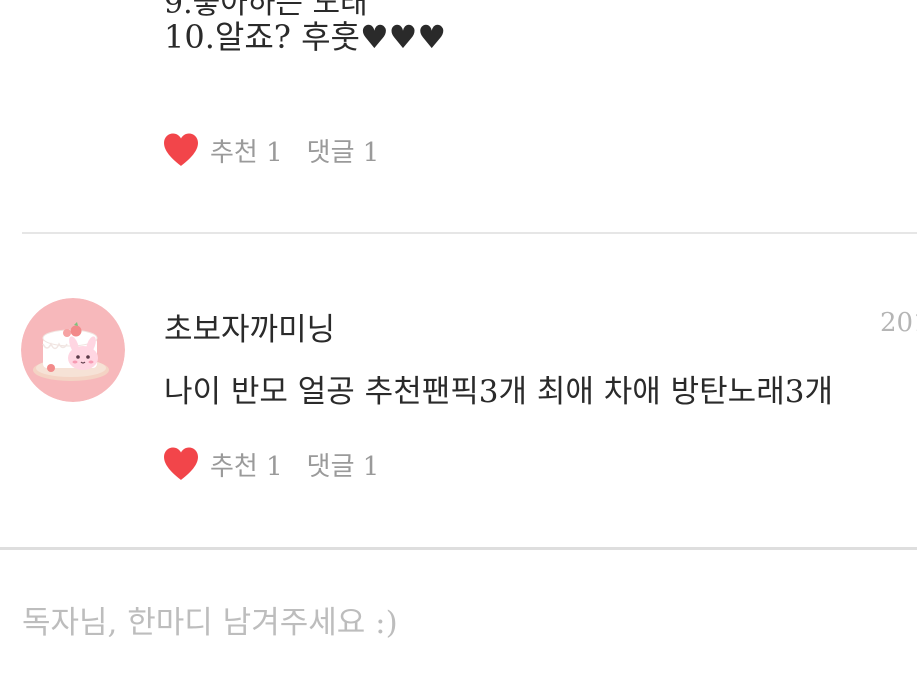 The height and width of the screenshot is (687, 917). Describe the element at coordinates (498, 392) in the screenshot. I see `comment-text: 나이 반모 얼공 추천팬픽3개 최애 차애 방탄노래3개` at that location.